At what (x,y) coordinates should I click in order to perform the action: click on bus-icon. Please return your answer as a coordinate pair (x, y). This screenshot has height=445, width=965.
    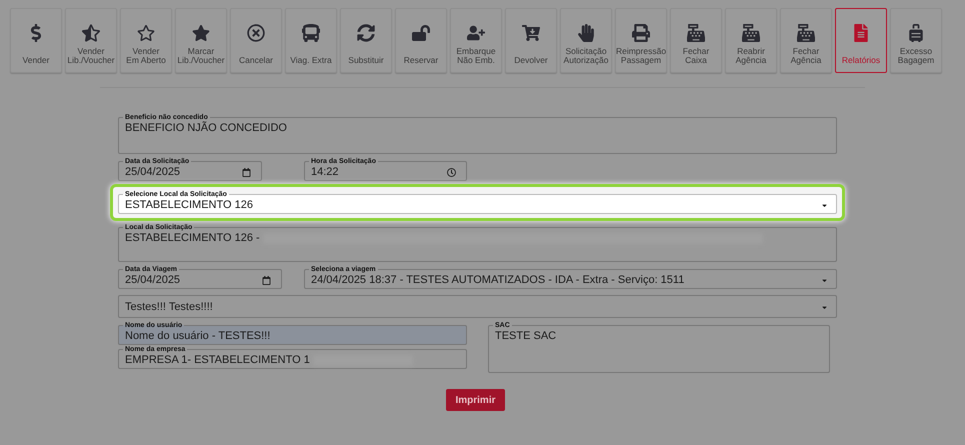
    Looking at the image, I should click on (311, 33).